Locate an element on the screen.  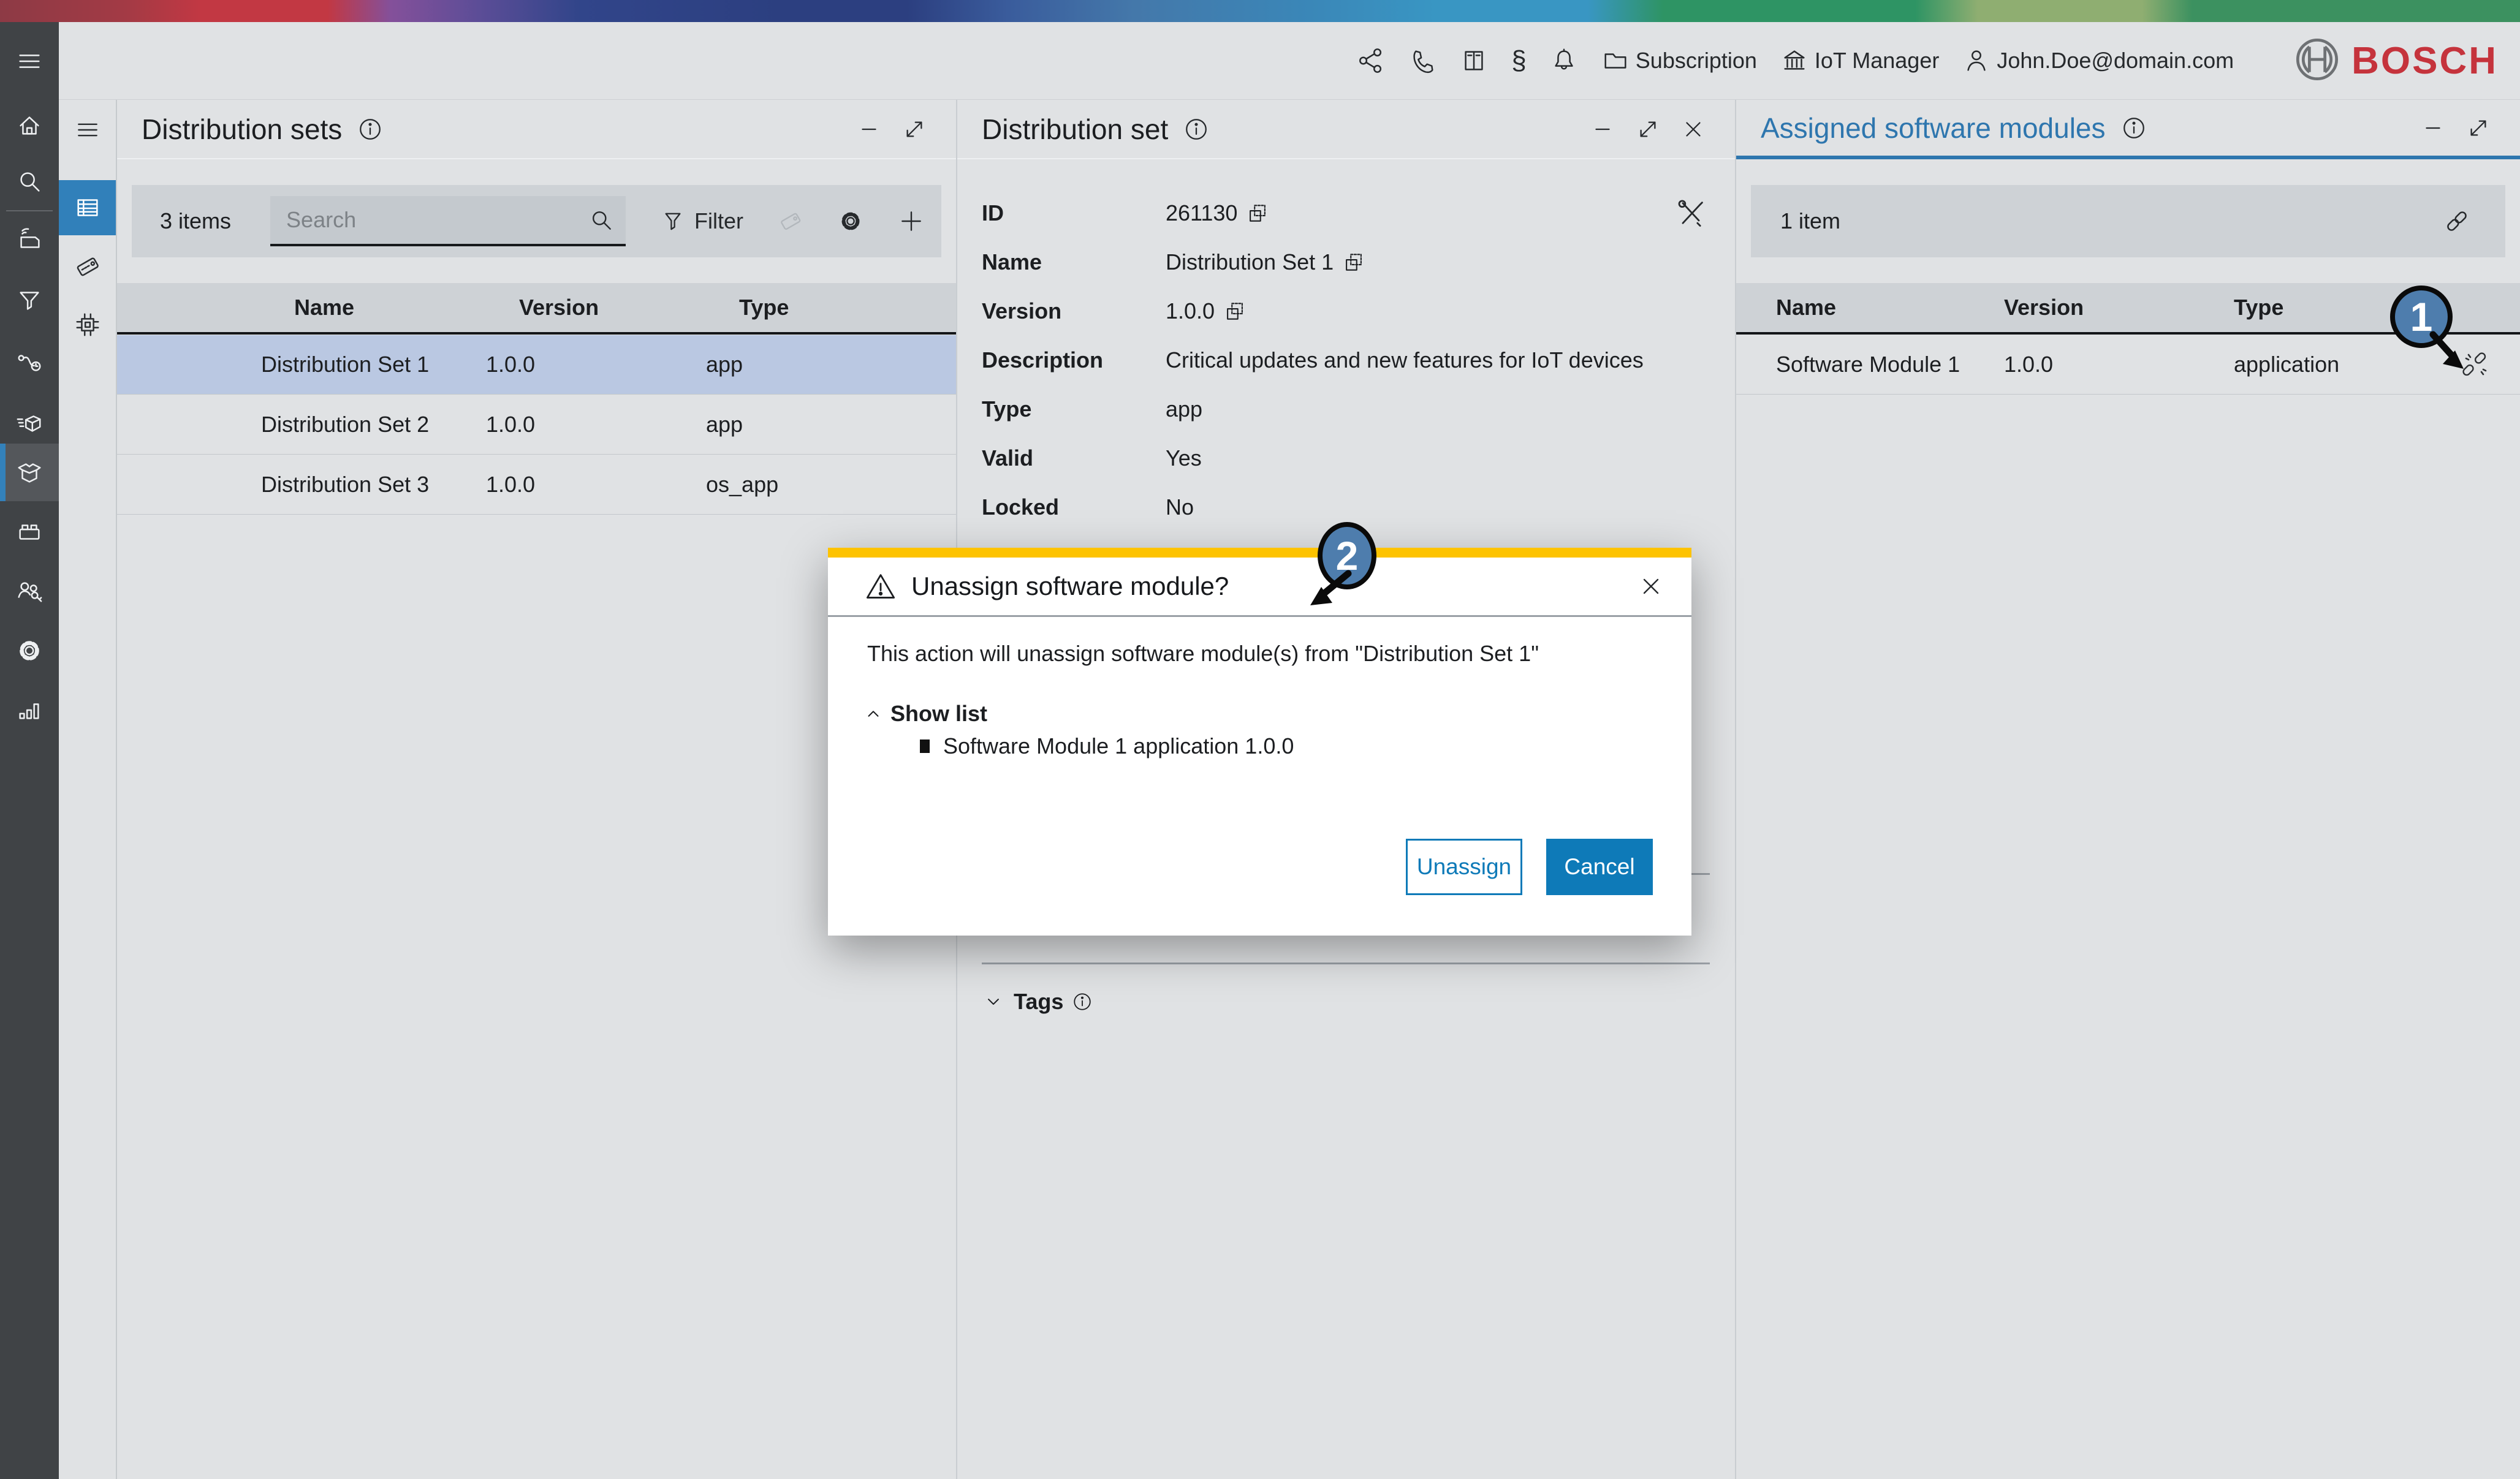
legal-button: § is located at coordinates (1519, 61).